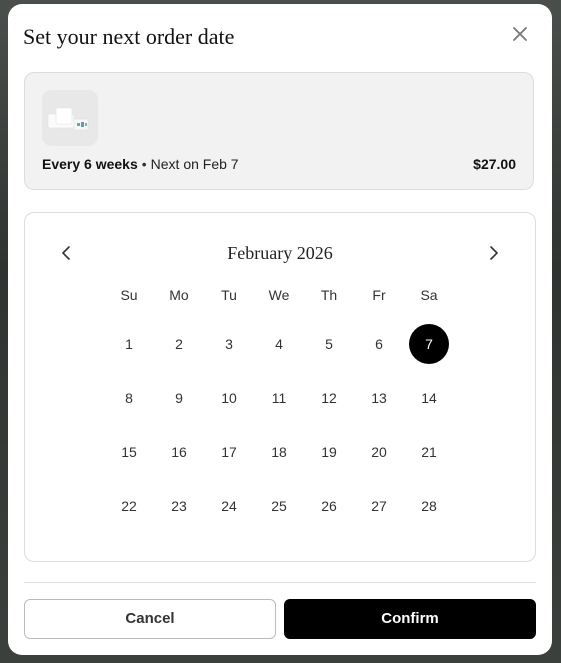 The width and height of the screenshot is (561, 663). I want to click on calendar-day: 20, so click(379, 452).